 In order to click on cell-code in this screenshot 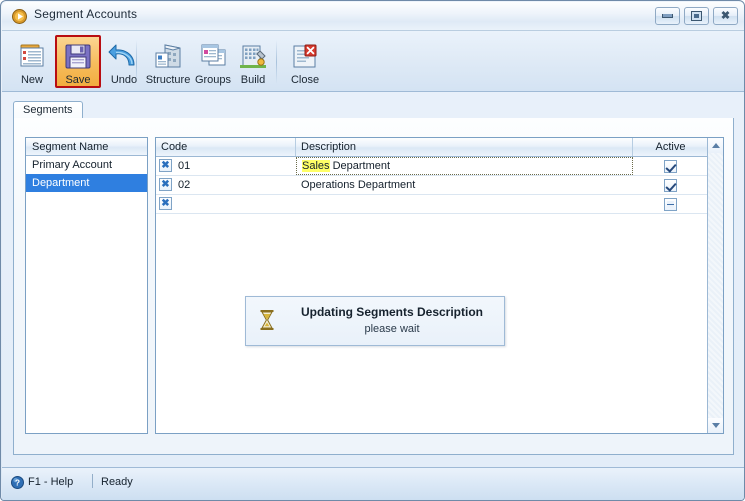, I will do `click(226, 204)`.